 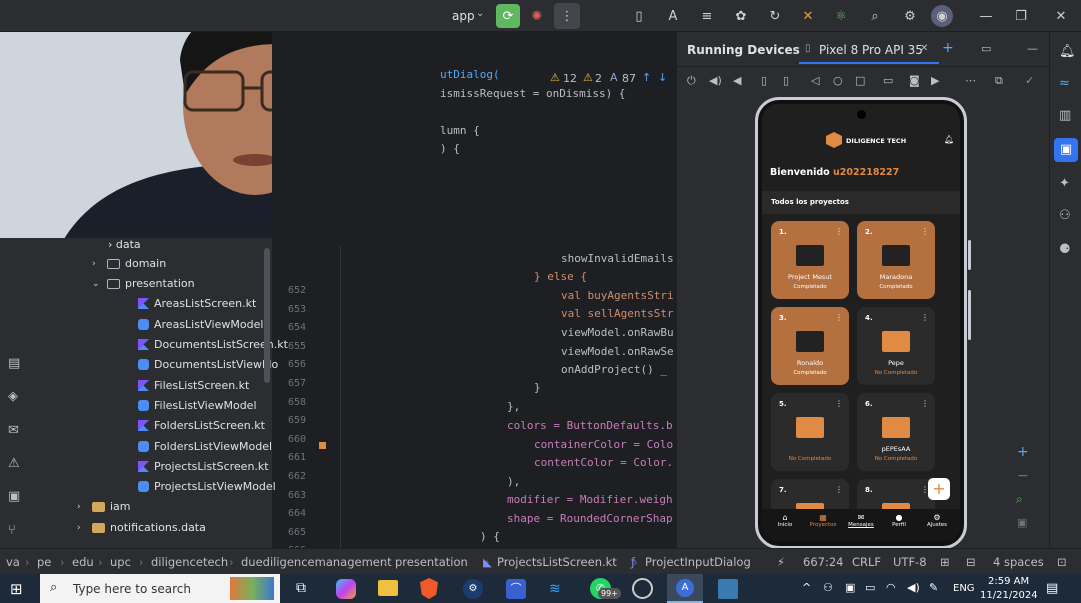 What do you see at coordinates (189, 562) in the screenshot?
I see `breadcrumb-item: diligencetech` at bounding box center [189, 562].